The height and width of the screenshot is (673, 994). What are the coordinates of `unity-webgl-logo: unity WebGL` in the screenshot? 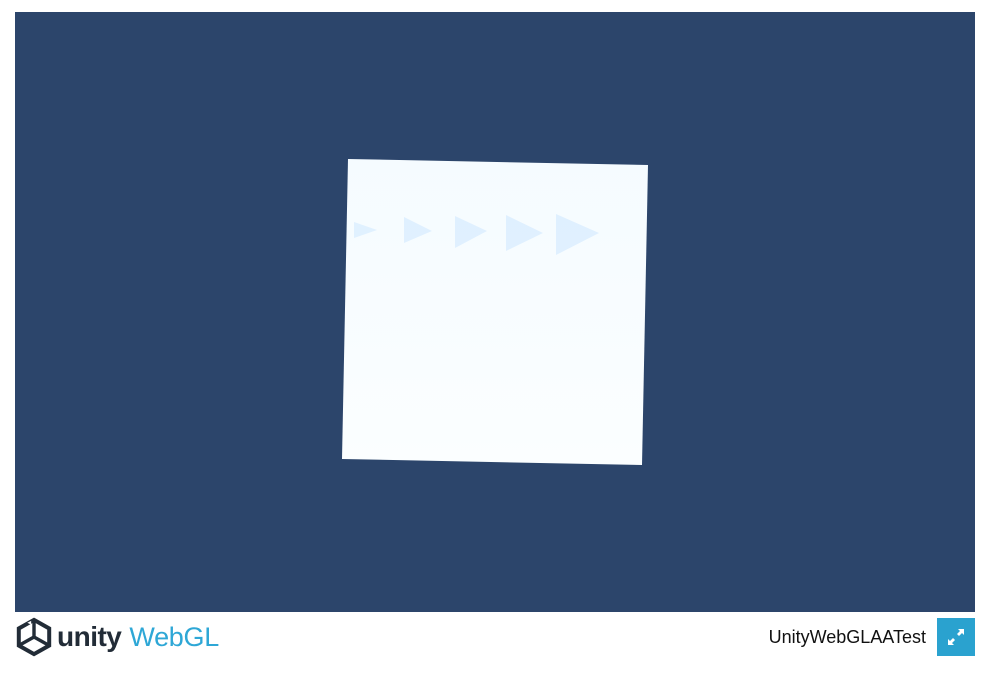 It's located at (117, 637).